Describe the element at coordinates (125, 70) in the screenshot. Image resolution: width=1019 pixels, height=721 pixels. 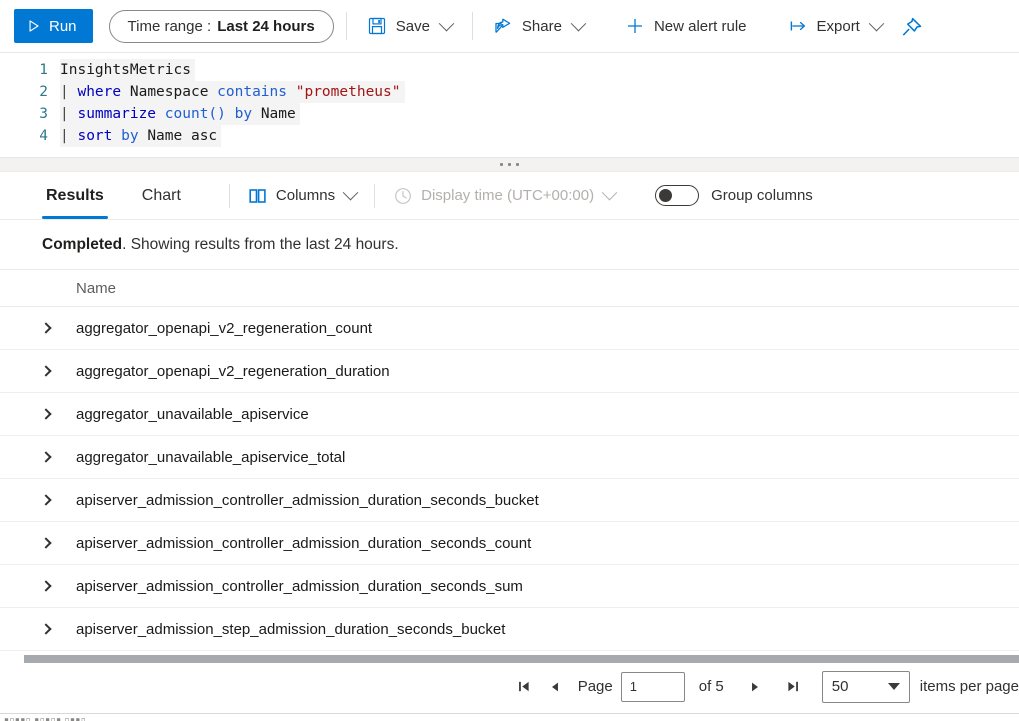
I see `code-token: InsightsMetrics` at that location.